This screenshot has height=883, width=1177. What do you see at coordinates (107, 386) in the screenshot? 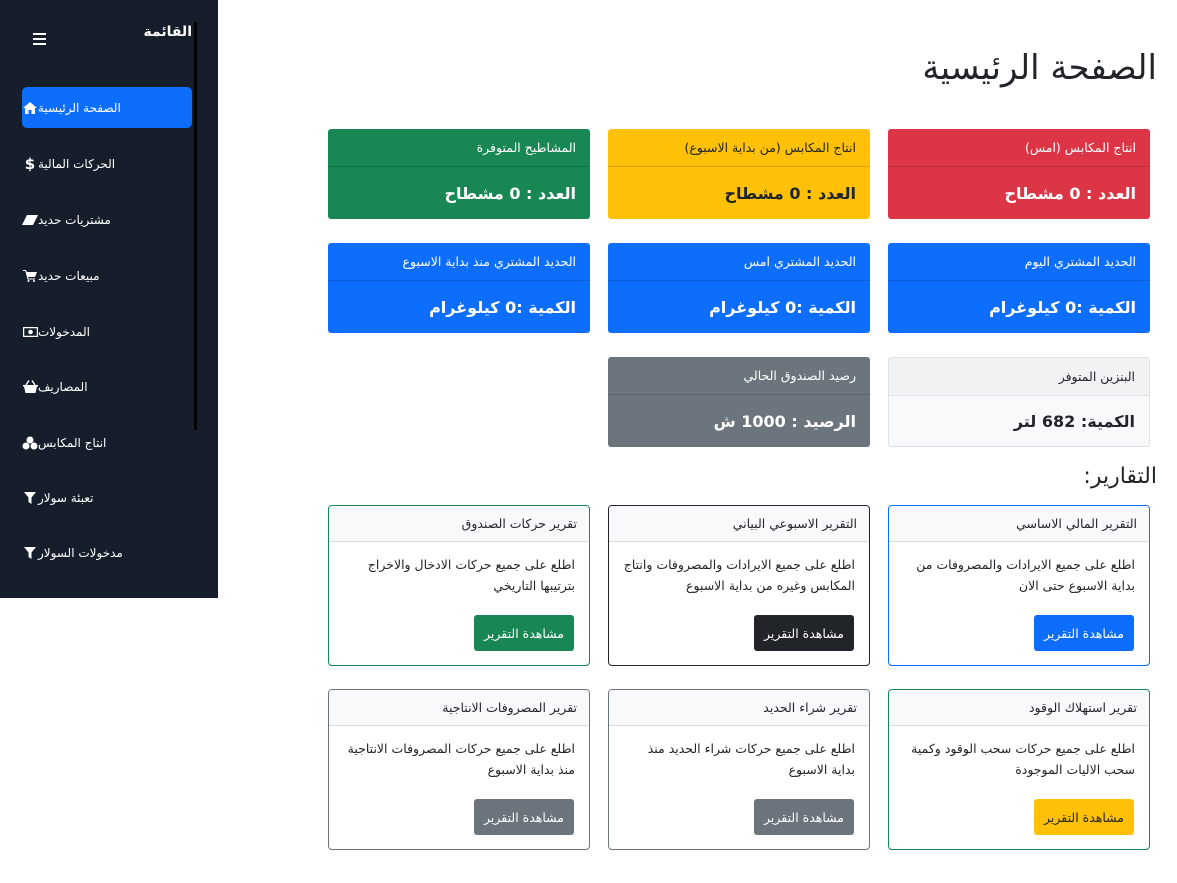
I see `sidebar-item-expenses: المصاريف` at bounding box center [107, 386].